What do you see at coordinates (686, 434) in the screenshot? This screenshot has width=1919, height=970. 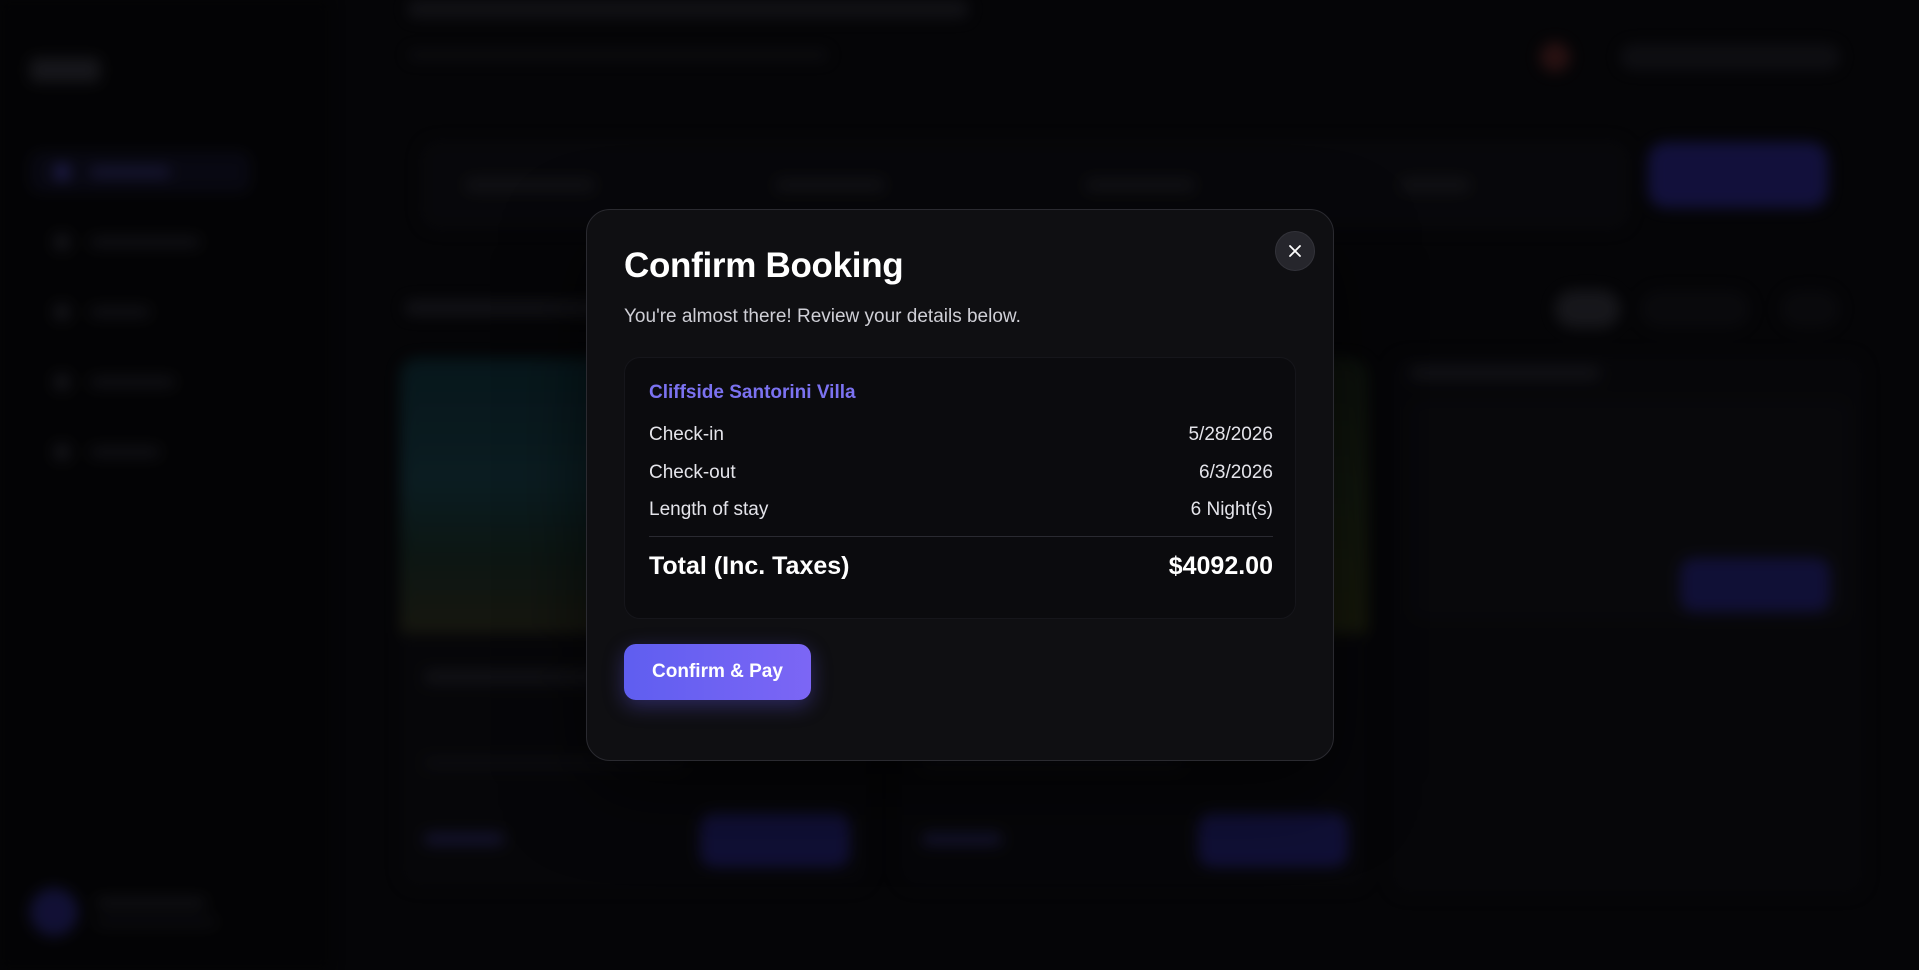 I see `check-in-label: Check-in` at bounding box center [686, 434].